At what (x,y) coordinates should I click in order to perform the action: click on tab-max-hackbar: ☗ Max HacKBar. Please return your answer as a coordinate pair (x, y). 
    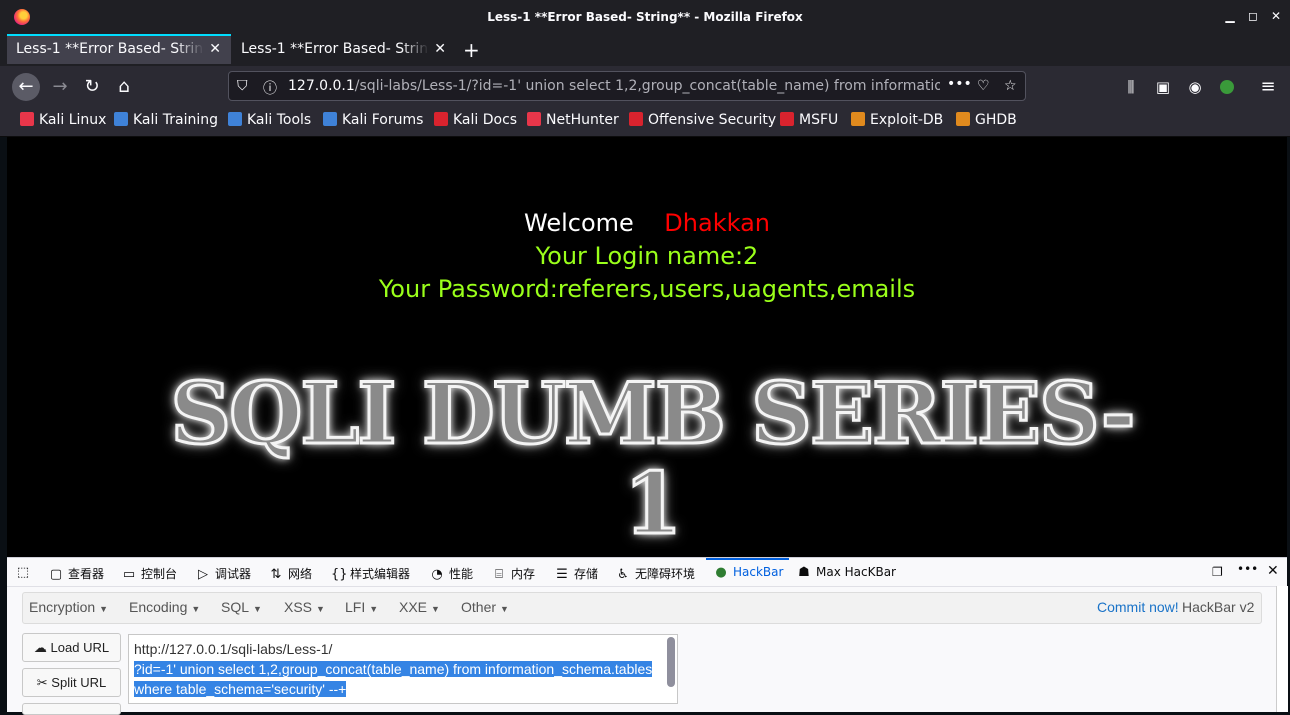
    Looking at the image, I should click on (846, 572).